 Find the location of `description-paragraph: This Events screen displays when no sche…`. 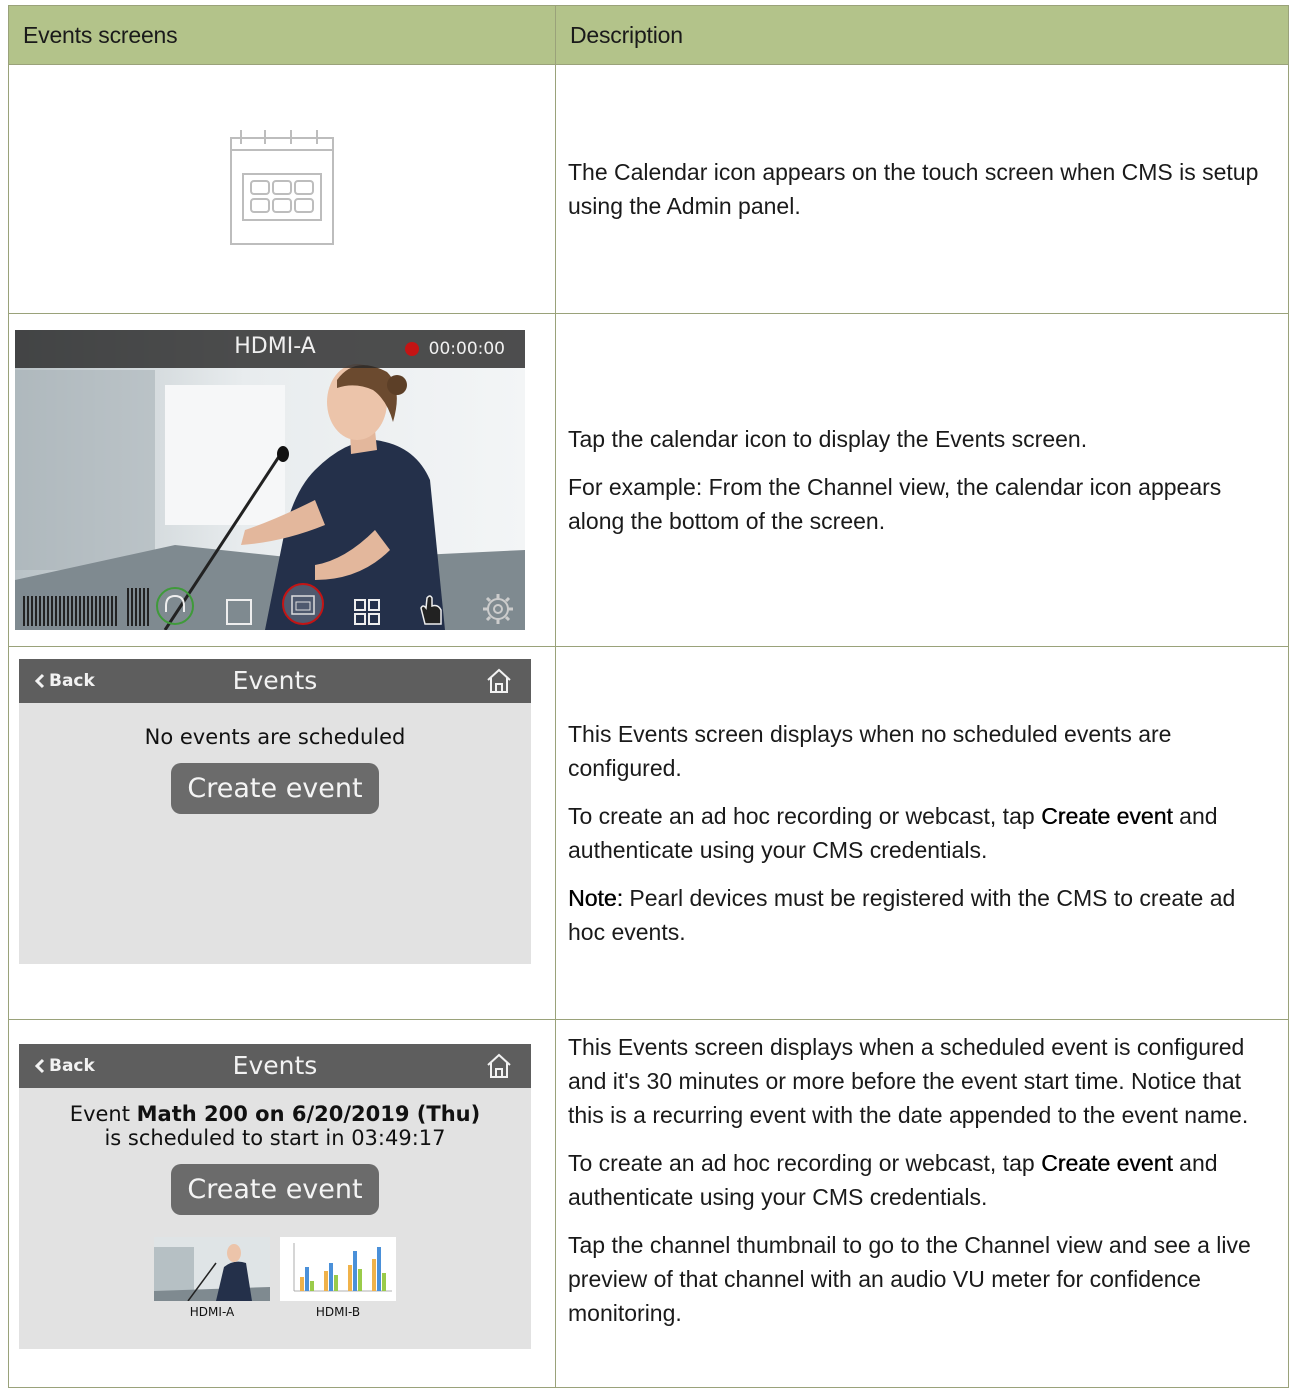

description-paragraph: This Events screen displays when no sche… is located at coordinates (870, 751).